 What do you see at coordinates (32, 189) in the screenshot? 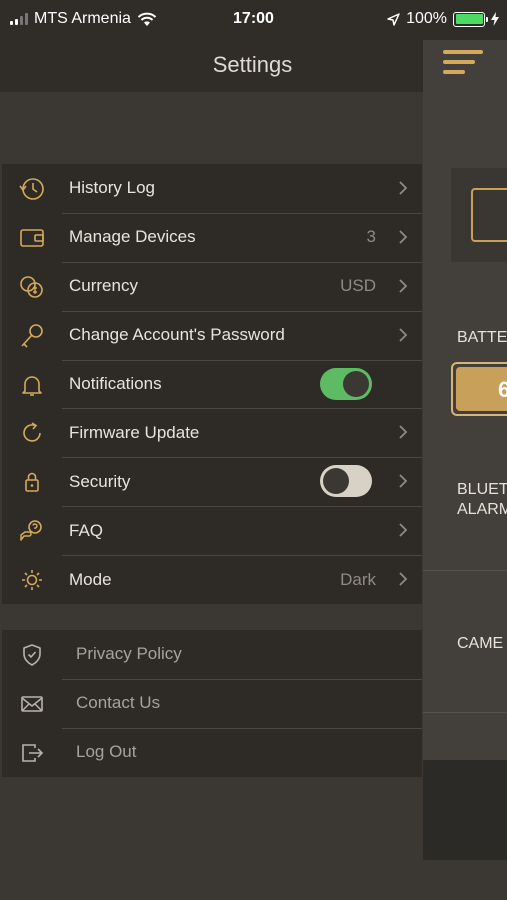
I see `history-clock-icon` at bounding box center [32, 189].